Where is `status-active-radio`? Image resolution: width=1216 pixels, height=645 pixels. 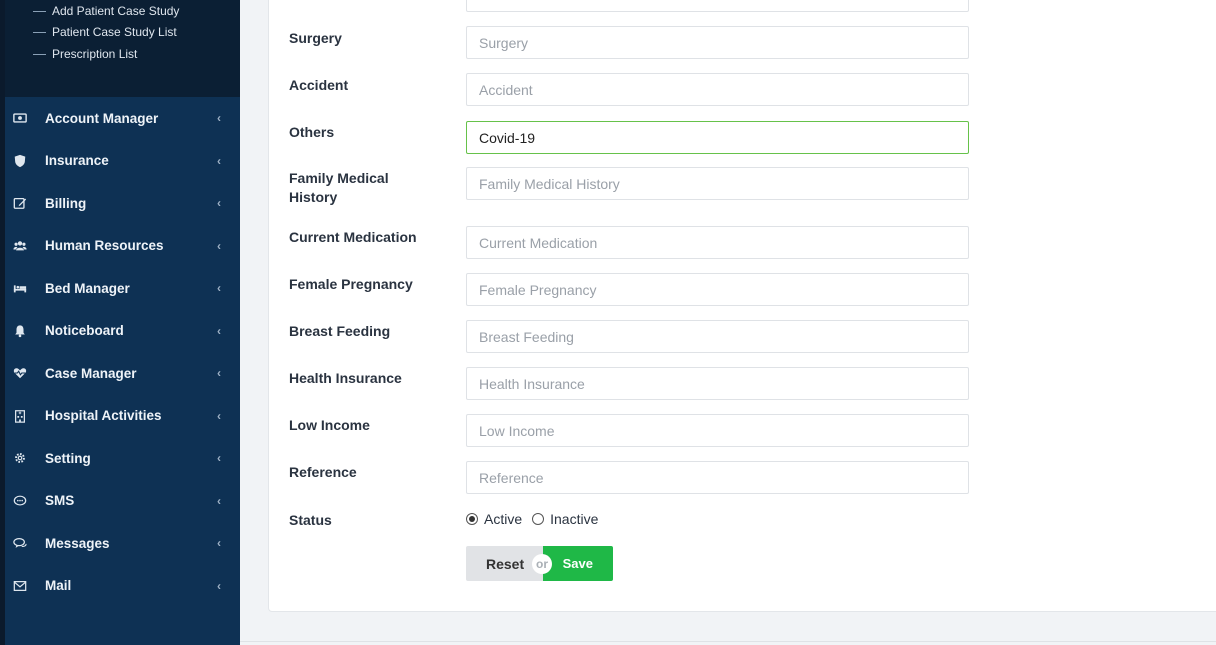
status-active-radio is located at coordinates (472, 519).